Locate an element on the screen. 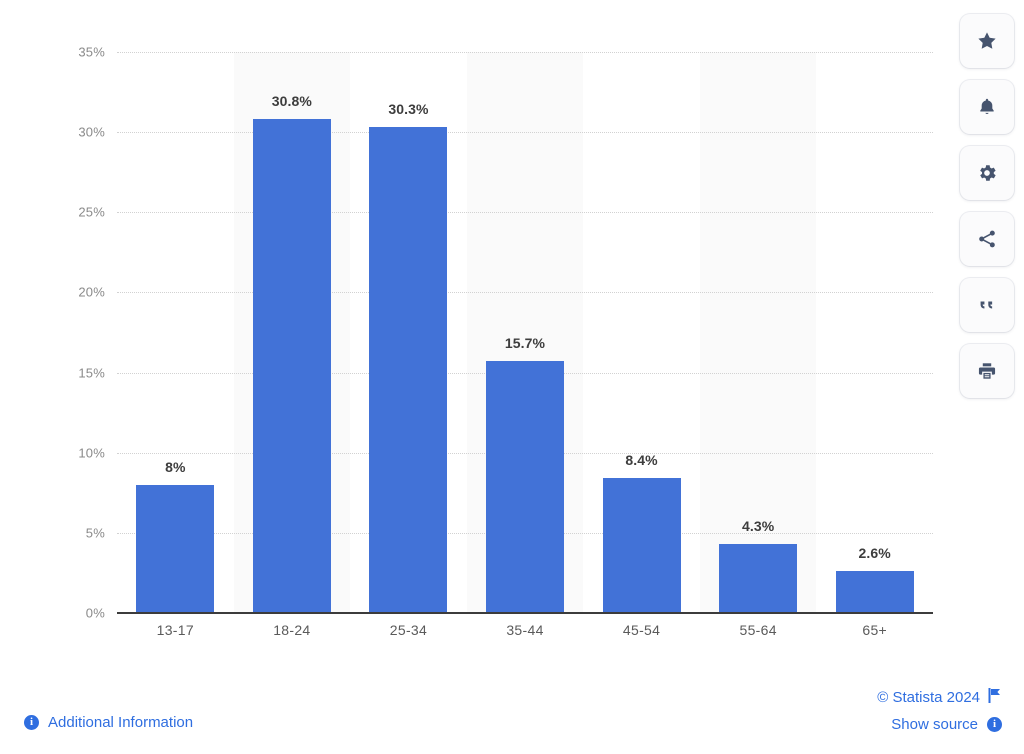 The width and height of the screenshot is (1024, 754). bar-value-label: 30.3% is located at coordinates (408, 109).